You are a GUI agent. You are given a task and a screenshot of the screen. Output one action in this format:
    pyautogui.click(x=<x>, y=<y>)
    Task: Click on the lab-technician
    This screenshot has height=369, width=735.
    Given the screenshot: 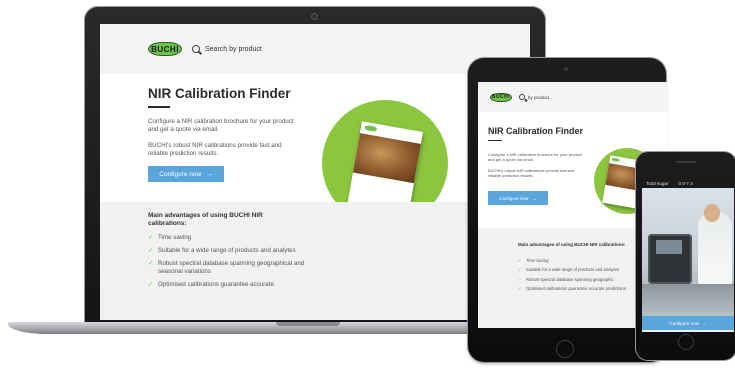 What is the action you would take?
    pyautogui.click(x=715, y=248)
    